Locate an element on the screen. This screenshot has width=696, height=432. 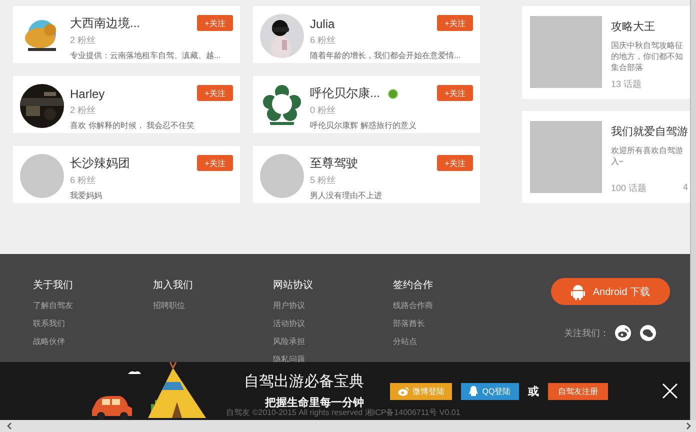
footer-heading: 网站协议 is located at coordinates (293, 285).